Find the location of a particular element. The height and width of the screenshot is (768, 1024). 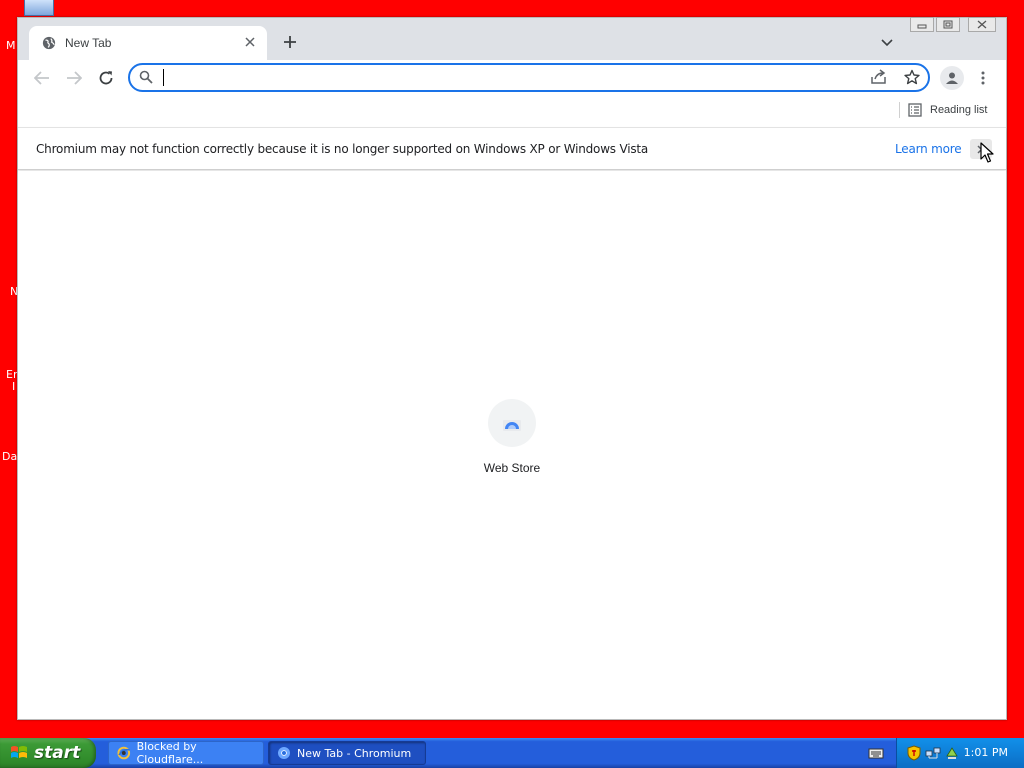

bookmark-separator is located at coordinates (899, 110).